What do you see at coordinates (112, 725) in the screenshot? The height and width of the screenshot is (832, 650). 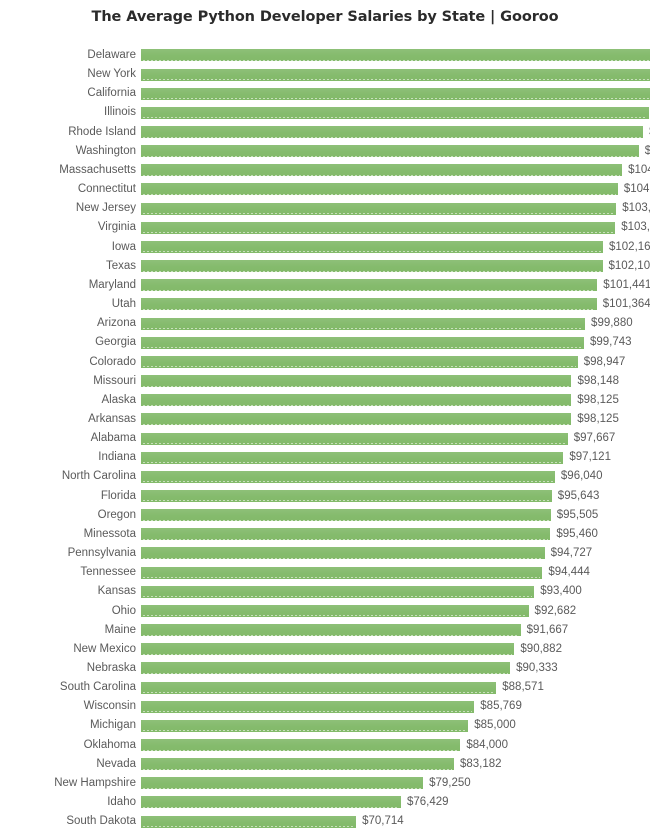 I see `category-label: Michigan` at bounding box center [112, 725].